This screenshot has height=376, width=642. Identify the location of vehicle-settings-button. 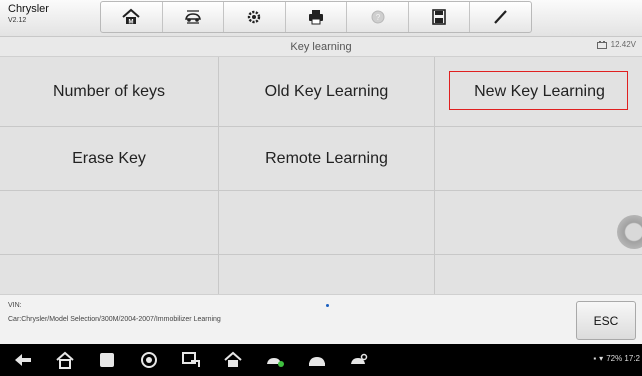
(359, 360).